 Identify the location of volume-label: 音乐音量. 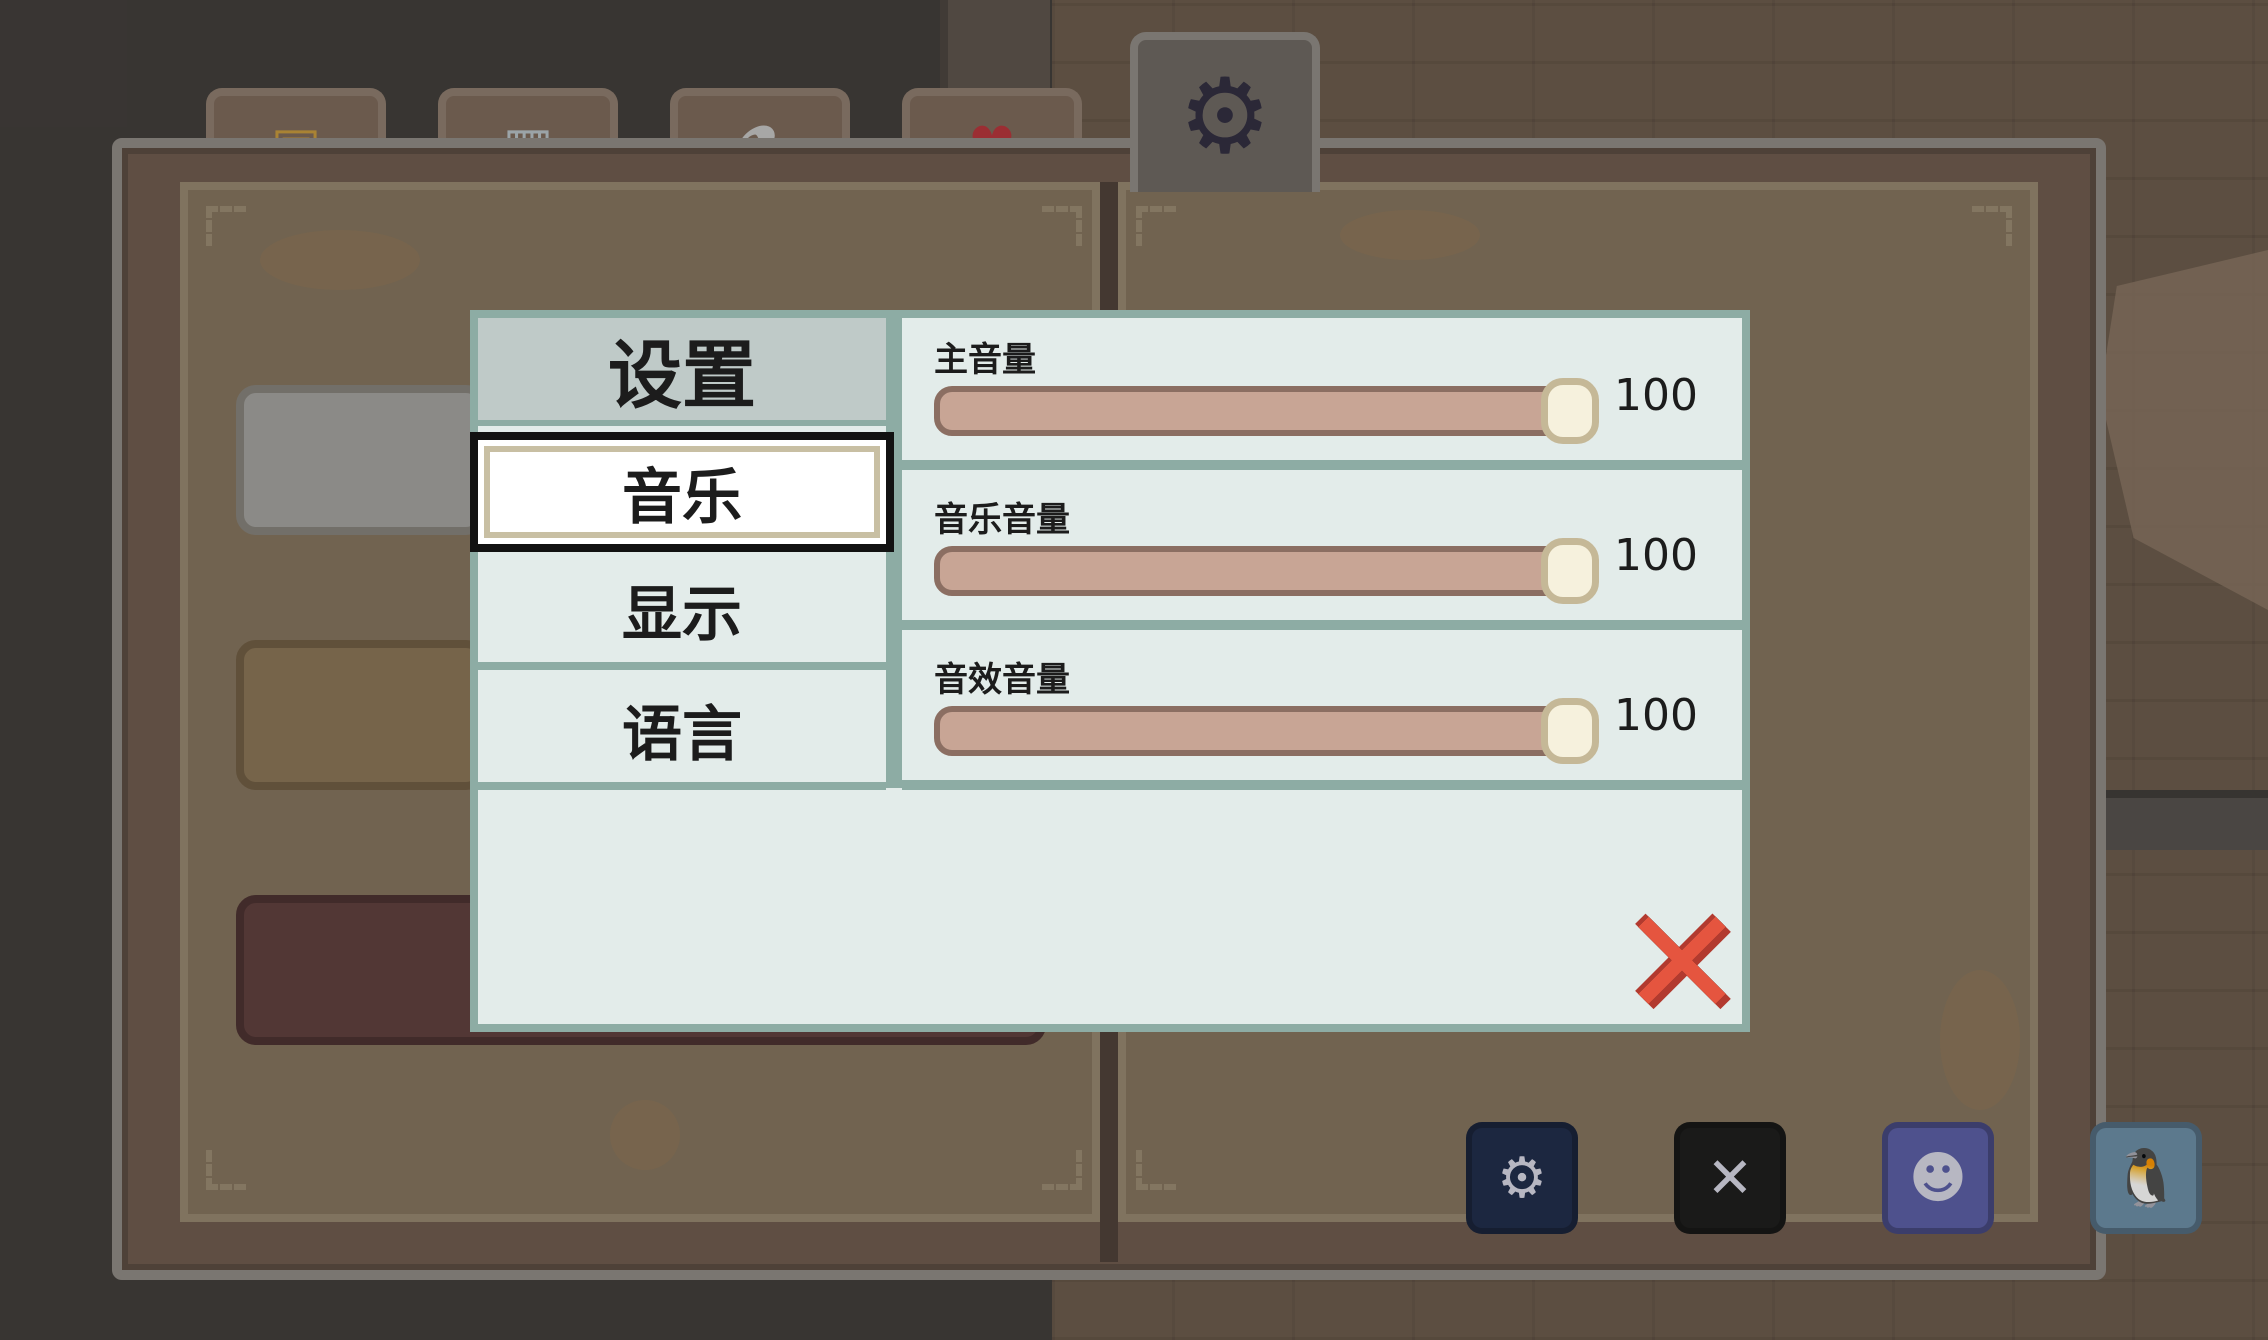
(1002, 520).